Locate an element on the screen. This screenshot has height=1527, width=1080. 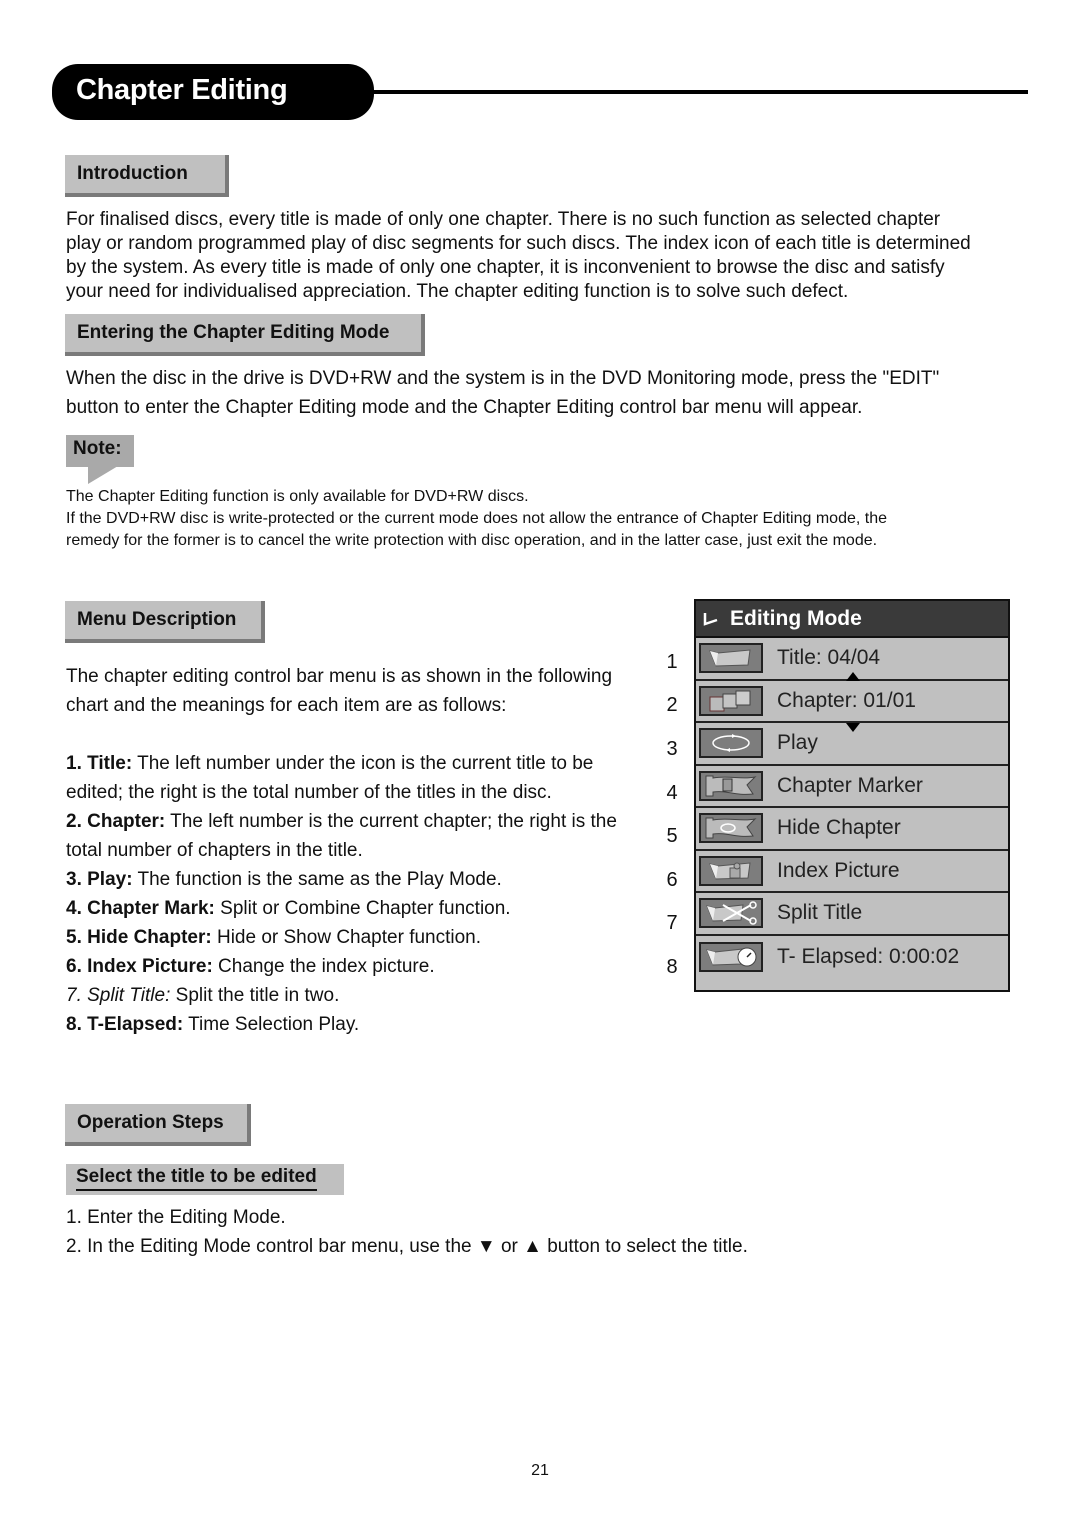
menu-row-chapter: Chapter: 01/01 is located at coordinates (852, 706).